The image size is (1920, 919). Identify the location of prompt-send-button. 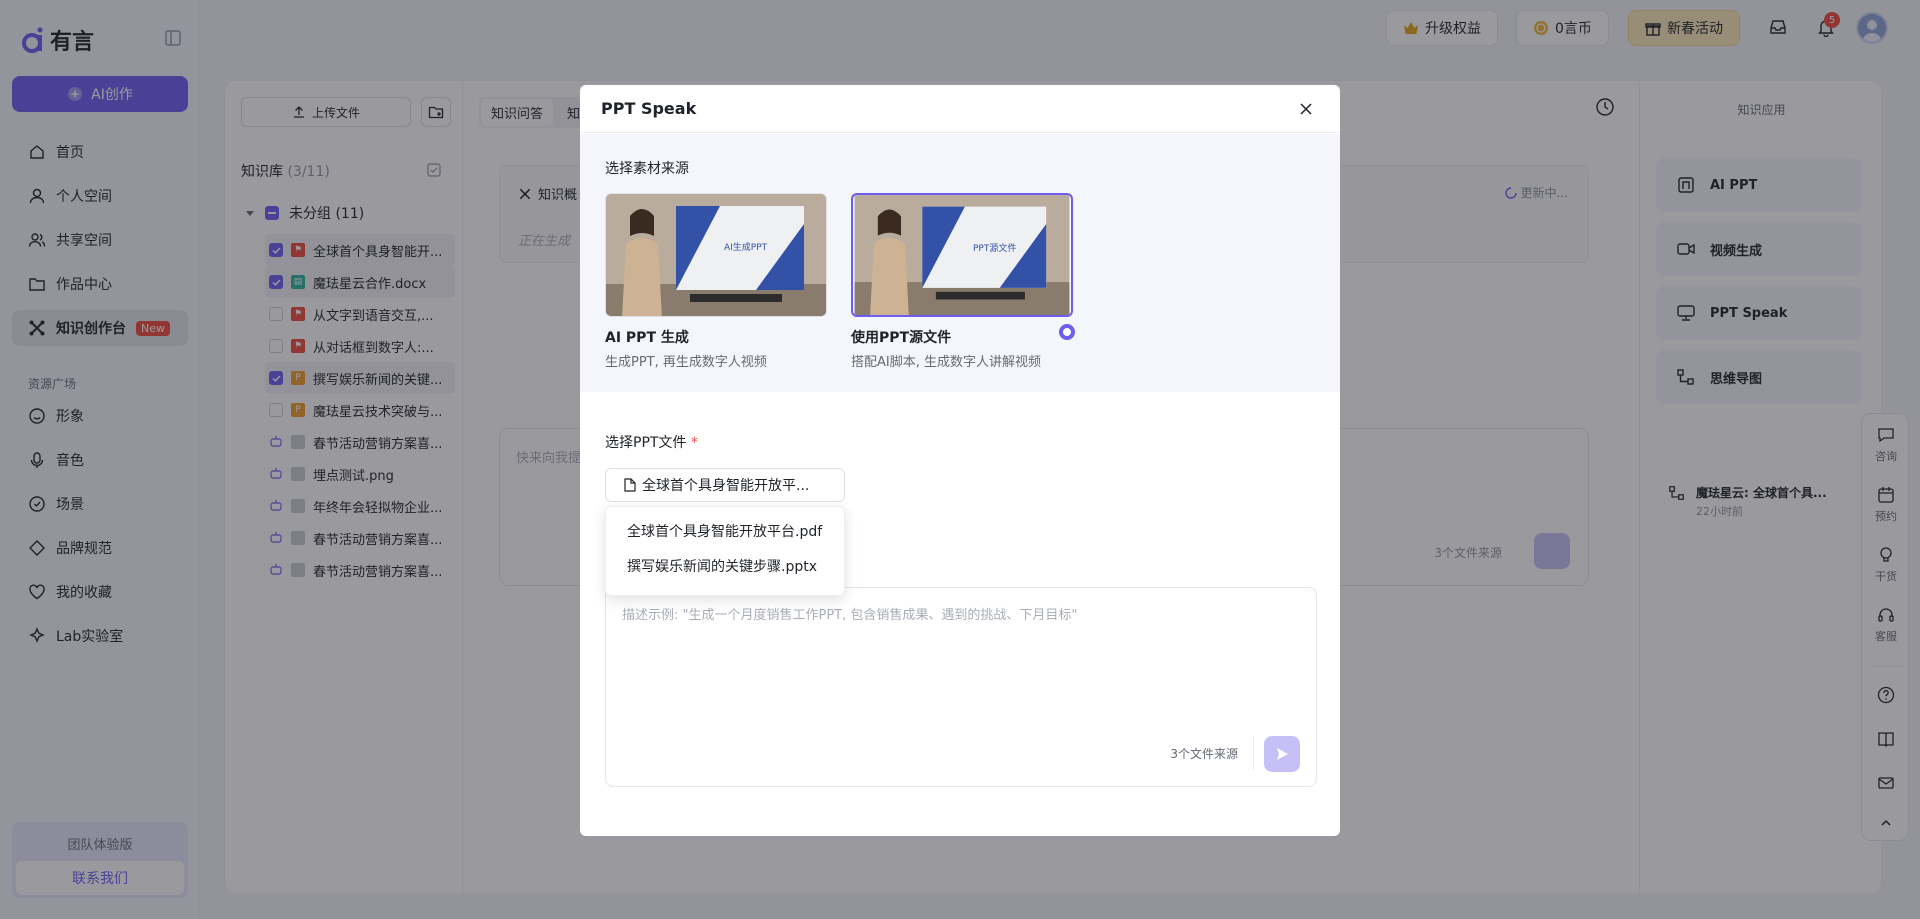
(1282, 754).